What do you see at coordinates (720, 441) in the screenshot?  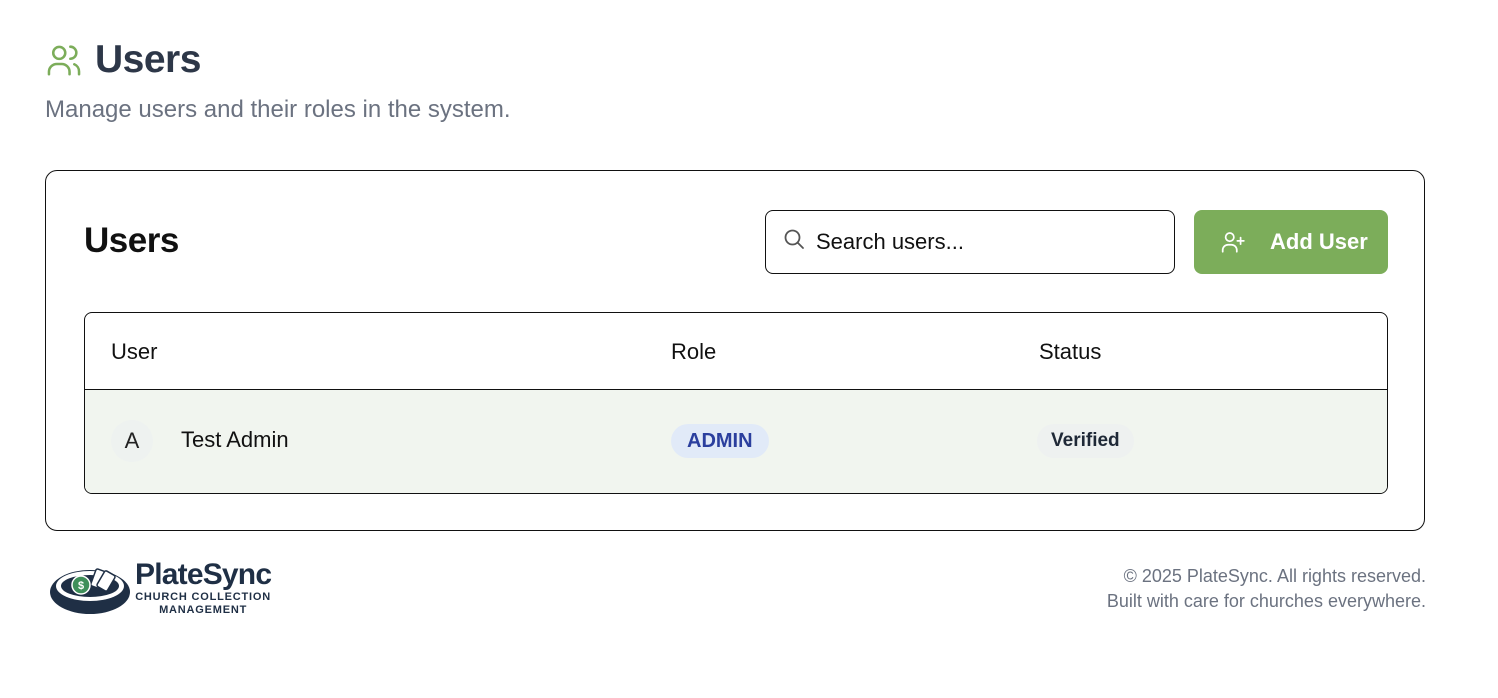 I see `role-badge: ADMIN` at bounding box center [720, 441].